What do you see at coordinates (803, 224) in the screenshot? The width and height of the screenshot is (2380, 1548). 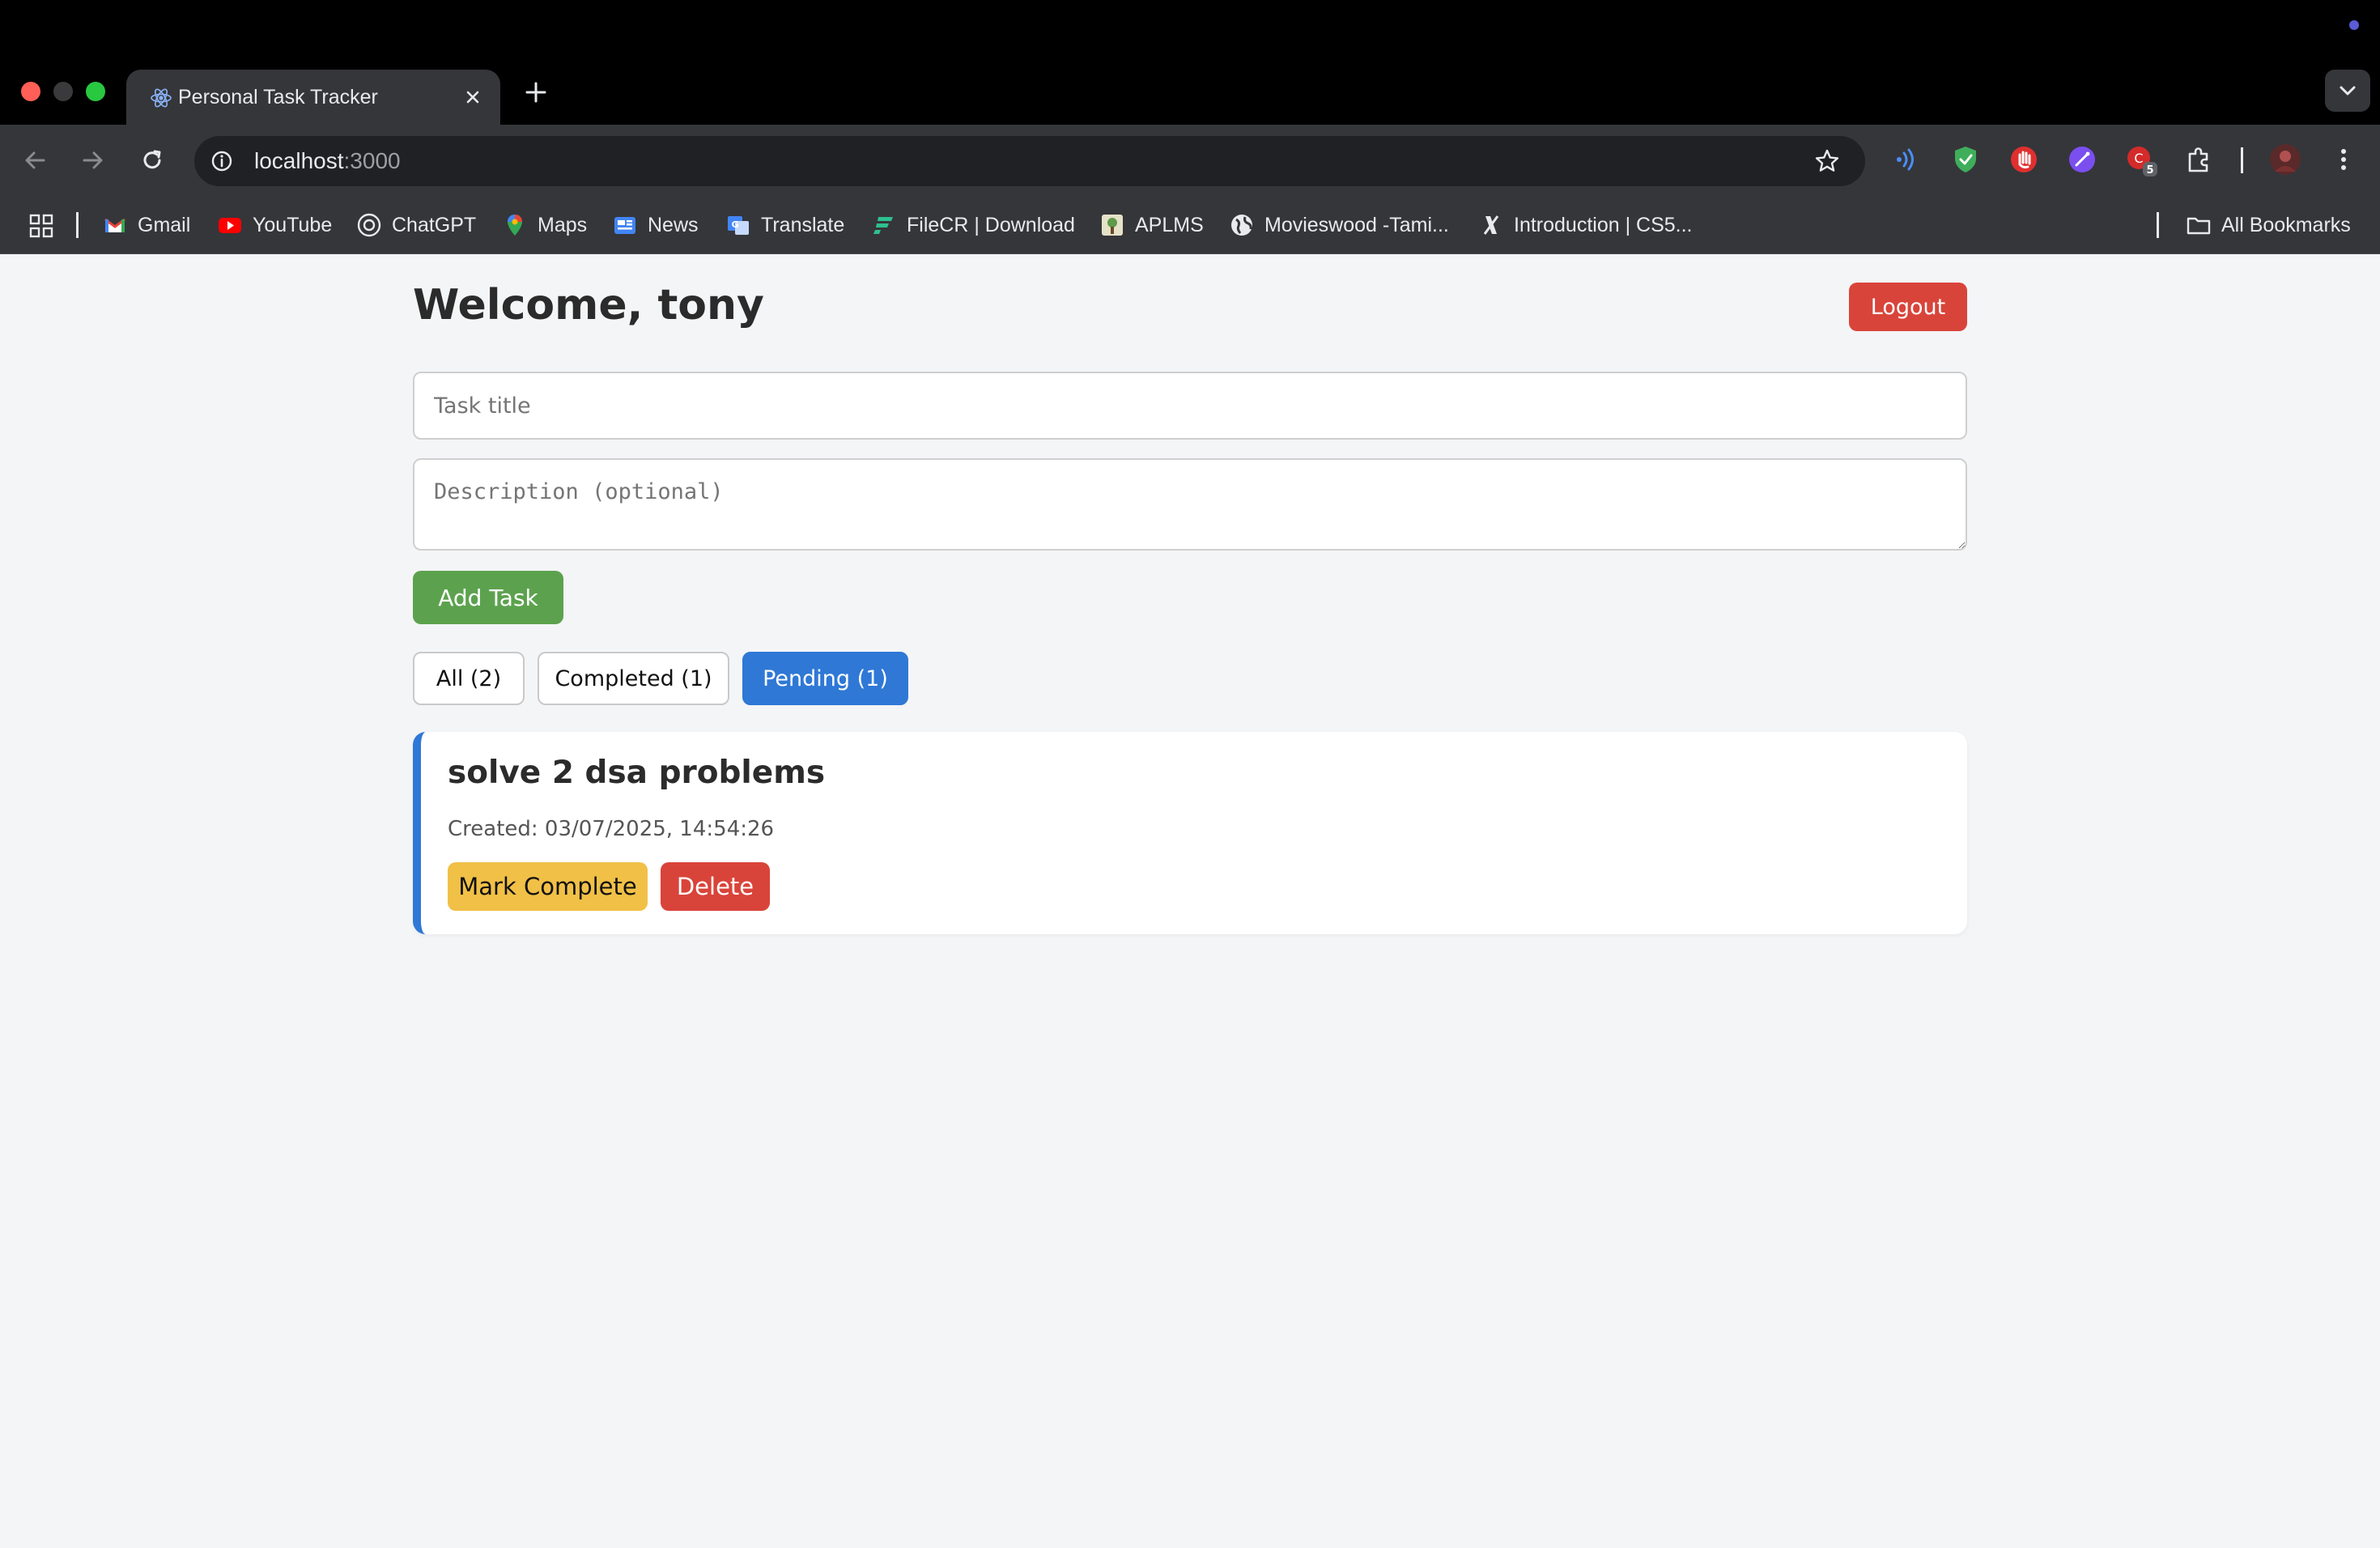 I see `bookmark-label: Translate` at bounding box center [803, 224].